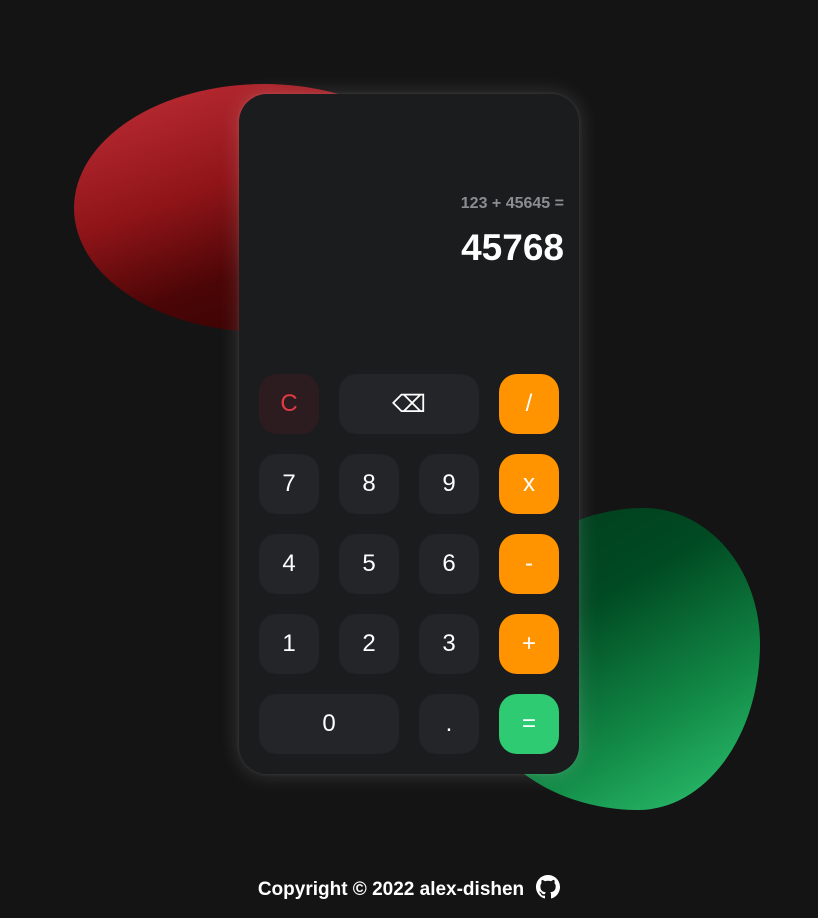 This screenshot has width=818, height=918. I want to click on subtract-button: -, so click(529, 564).